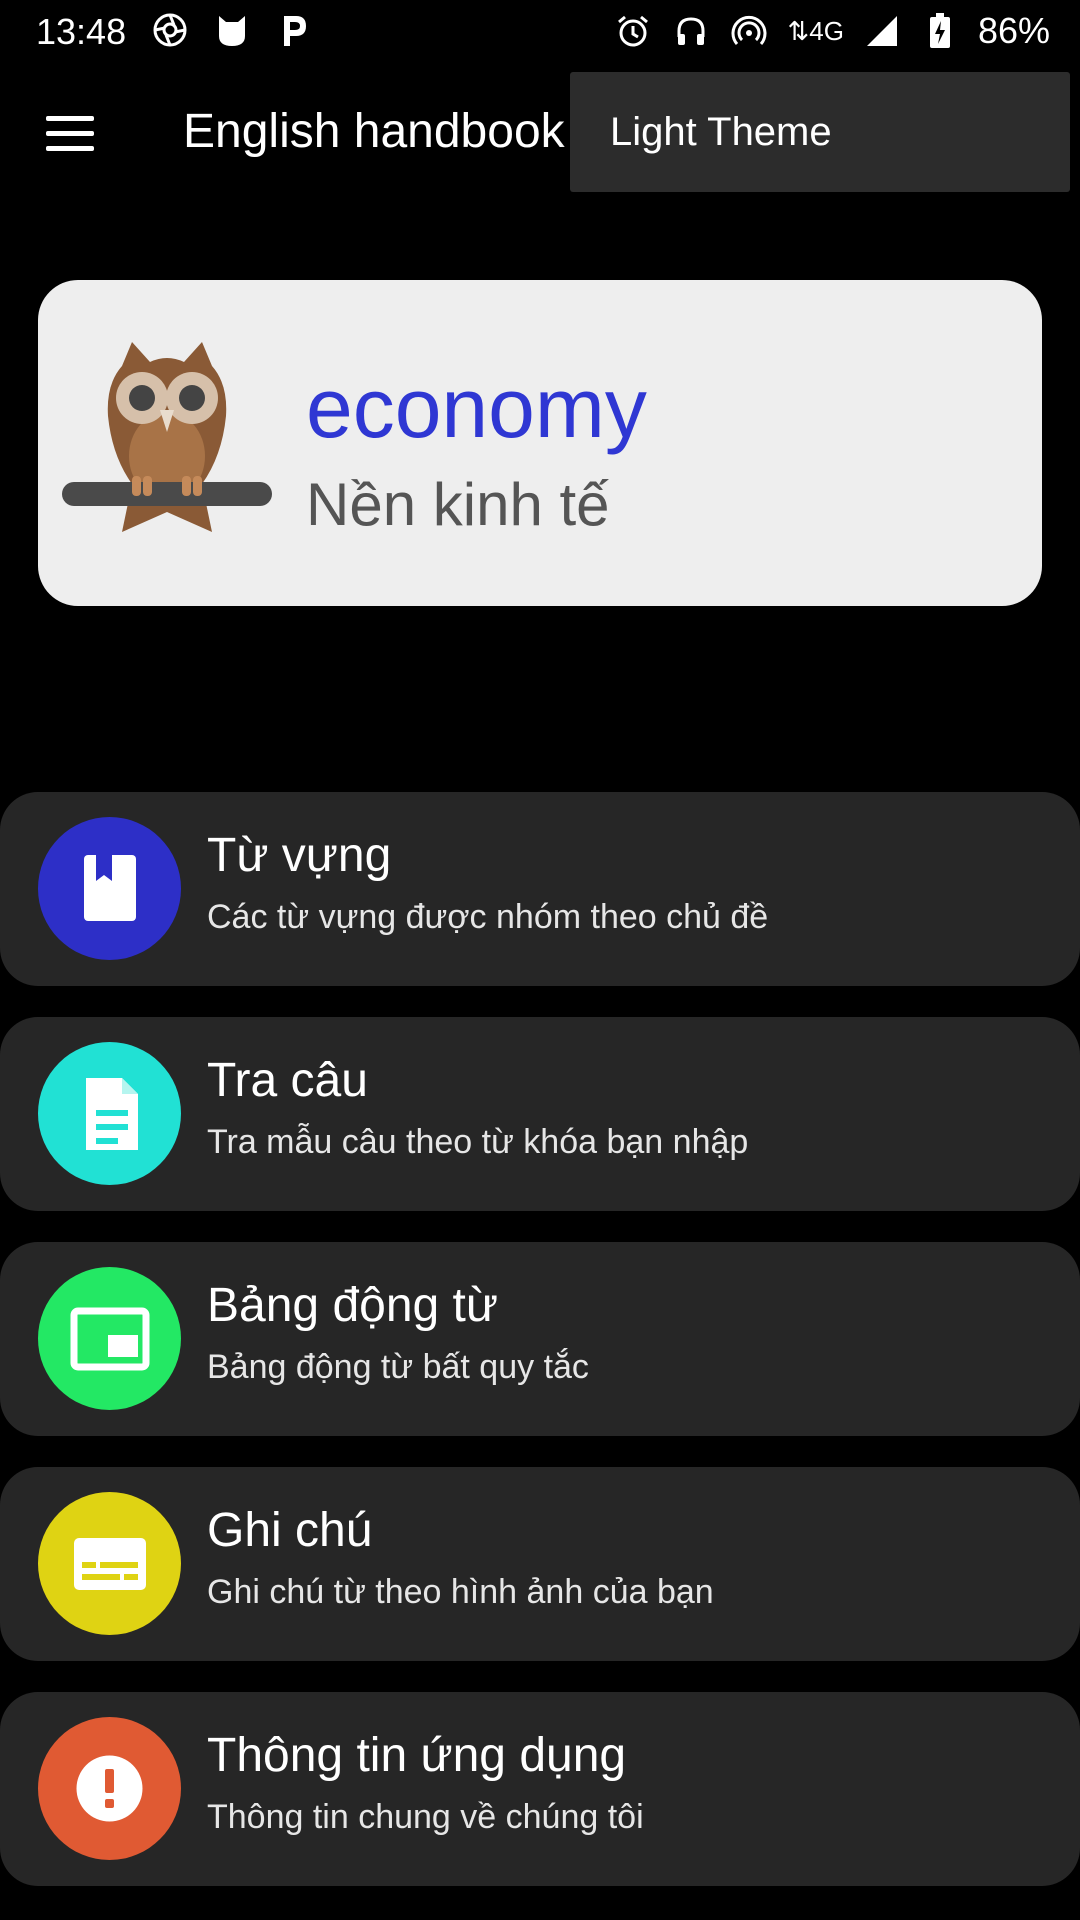 The height and width of the screenshot is (1920, 1080). I want to click on word-text: economy, so click(476, 408).